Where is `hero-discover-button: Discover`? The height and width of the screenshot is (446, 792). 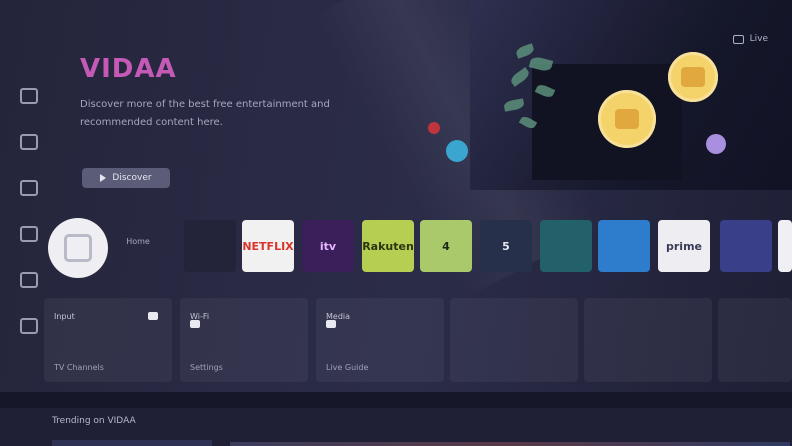
hero-discover-button: Discover is located at coordinates (126, 178).